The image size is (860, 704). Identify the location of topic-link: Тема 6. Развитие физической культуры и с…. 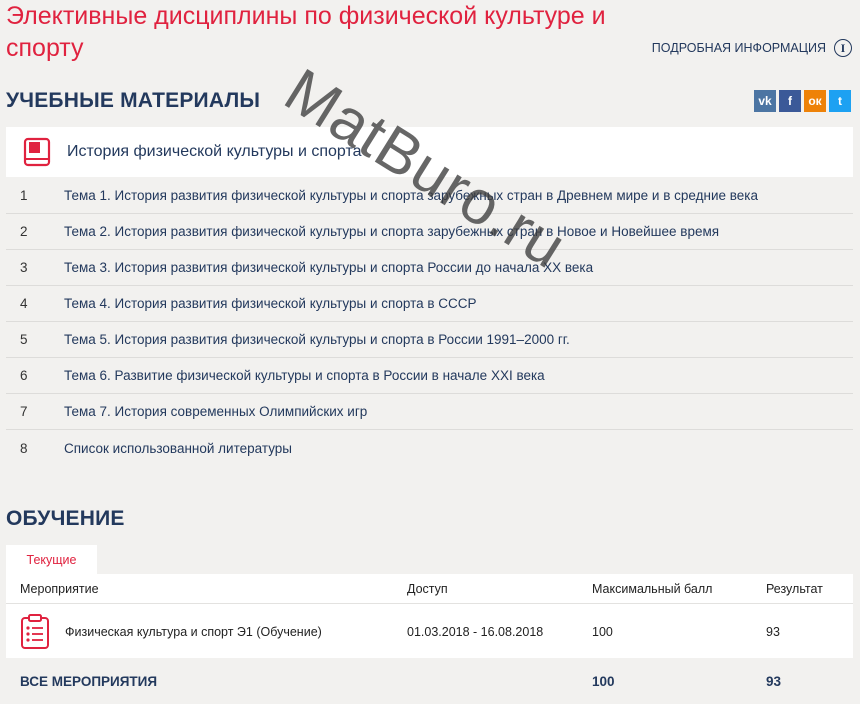
(304, 375).